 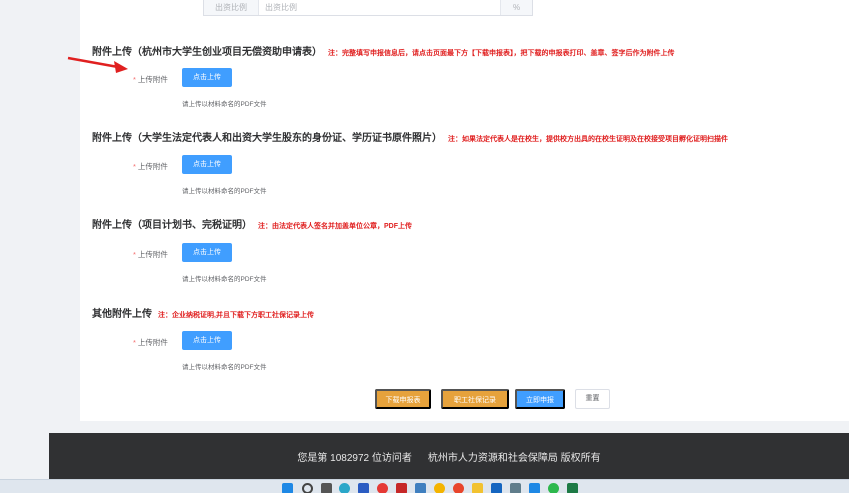 I want to click on section-title-other: 其他附件上传注：企业纳税证明,并且下载下方职工社保记录上传, so click(x=203, y=312).